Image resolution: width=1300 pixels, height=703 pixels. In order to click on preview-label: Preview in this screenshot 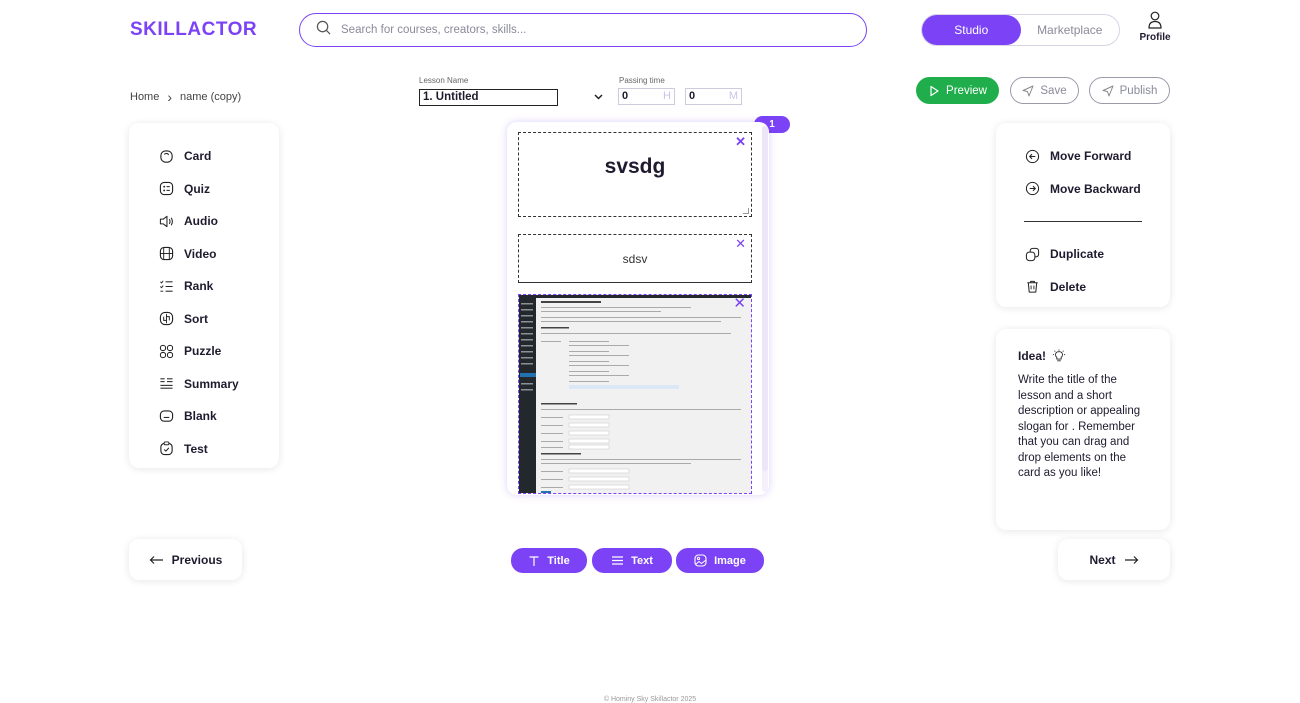, I will do `click(966, 90)`.